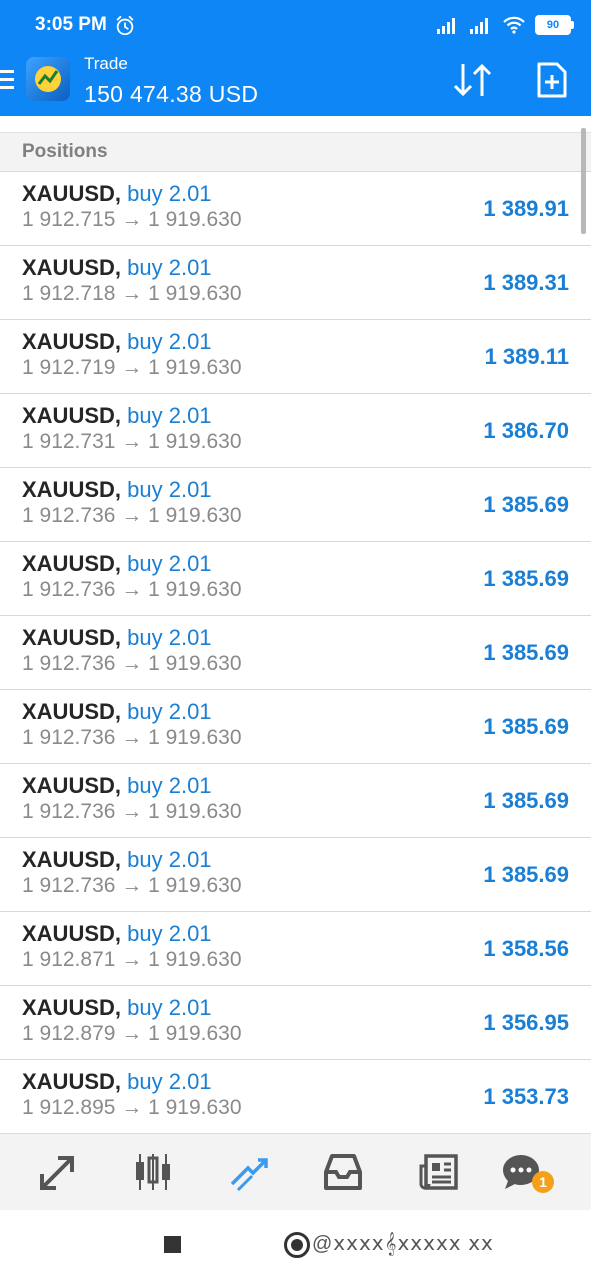  I want to click on position-profit: 1 356.95, so click(526, 1022).